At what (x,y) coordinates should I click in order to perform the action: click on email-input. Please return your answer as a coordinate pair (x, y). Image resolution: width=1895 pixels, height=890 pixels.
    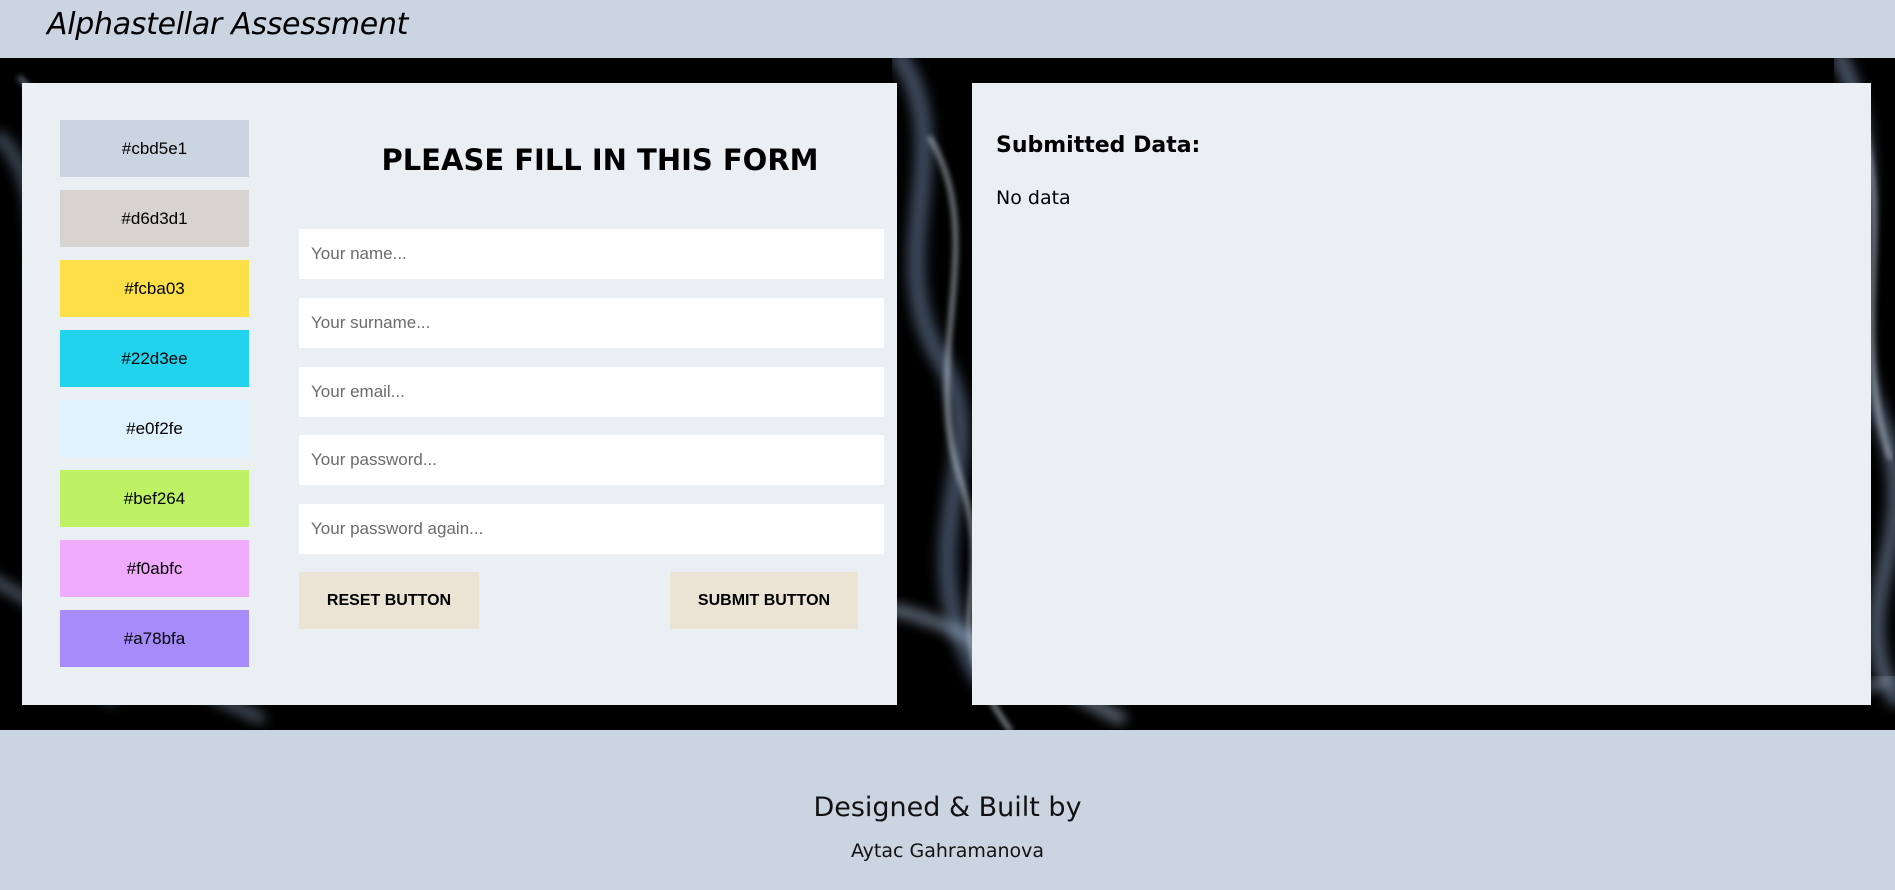
    Looking at the image, I should click on (591, 392).